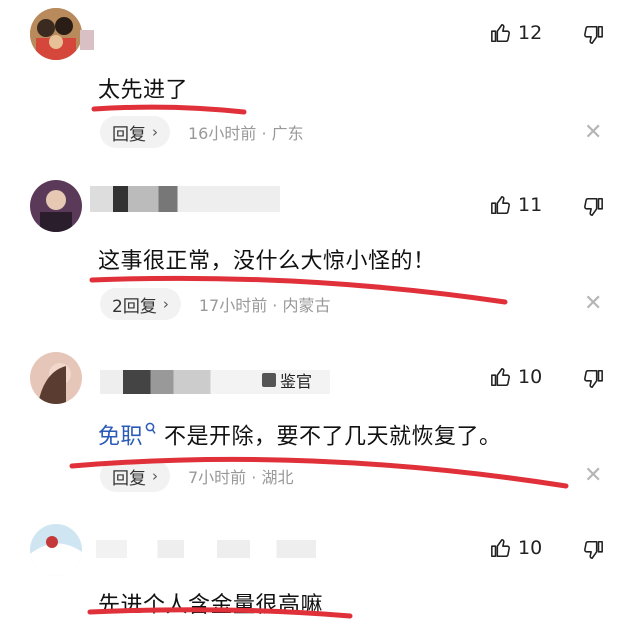  I want to click on like-count: 11, so click(530, 205).